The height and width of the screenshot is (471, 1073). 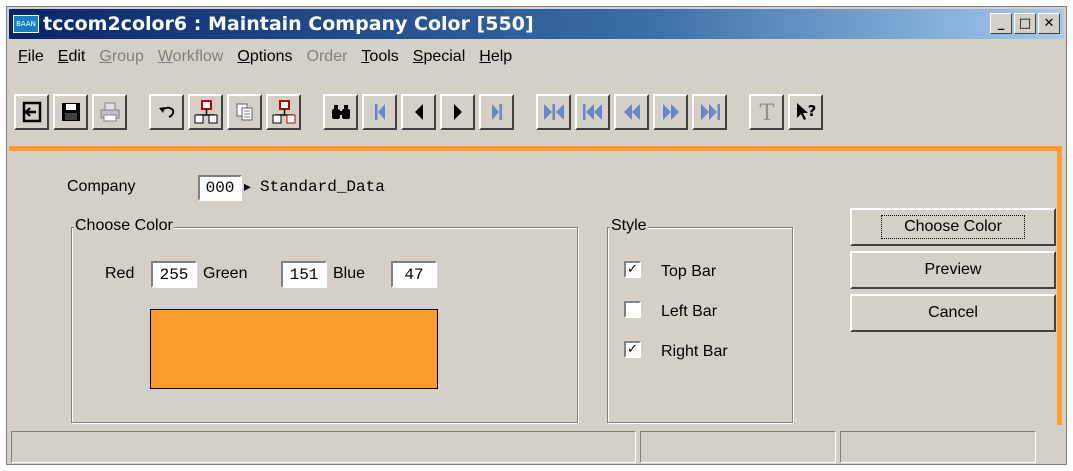 I want to click on menu-help: Help, so click(x=495, y=57).